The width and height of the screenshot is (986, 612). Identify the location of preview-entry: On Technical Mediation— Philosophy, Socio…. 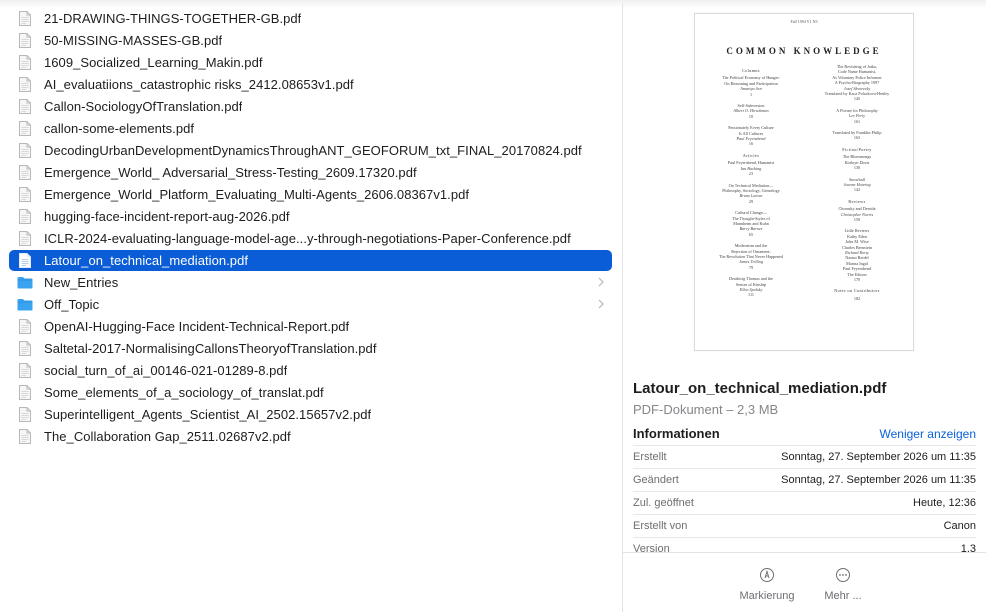
(751, 194).